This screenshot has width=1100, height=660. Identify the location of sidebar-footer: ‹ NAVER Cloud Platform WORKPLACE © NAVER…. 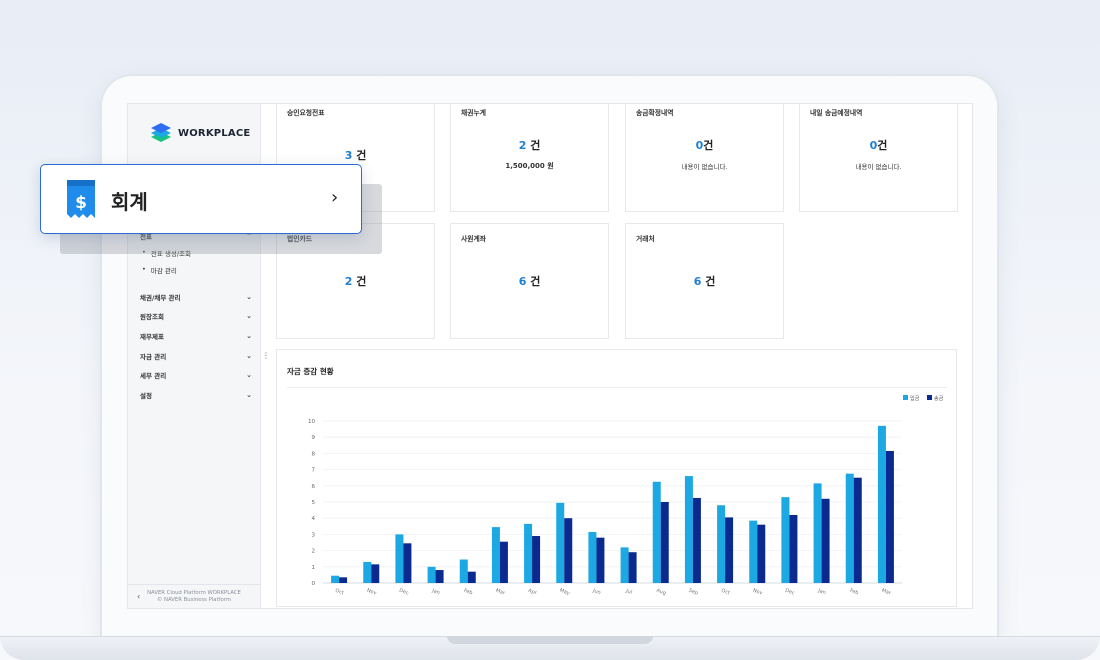
(194, 596).